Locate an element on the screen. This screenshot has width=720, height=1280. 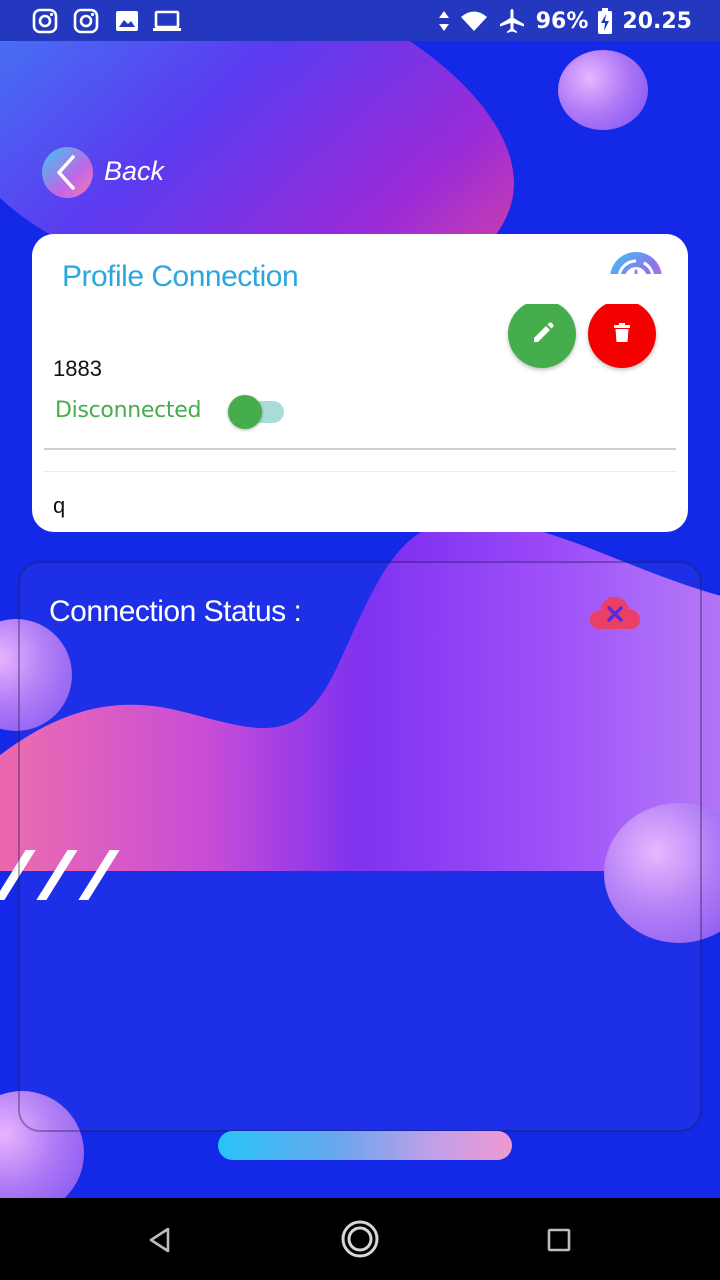
edit-button is located at coordinates (542, 334).